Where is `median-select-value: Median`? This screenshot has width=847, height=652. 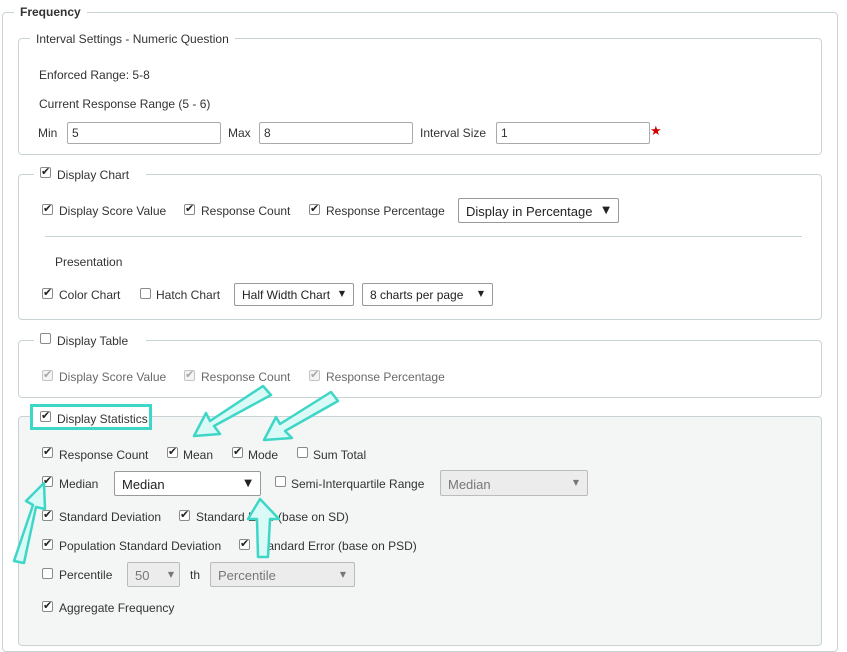 median-select-value: Median is located at coordinates (143, 484).